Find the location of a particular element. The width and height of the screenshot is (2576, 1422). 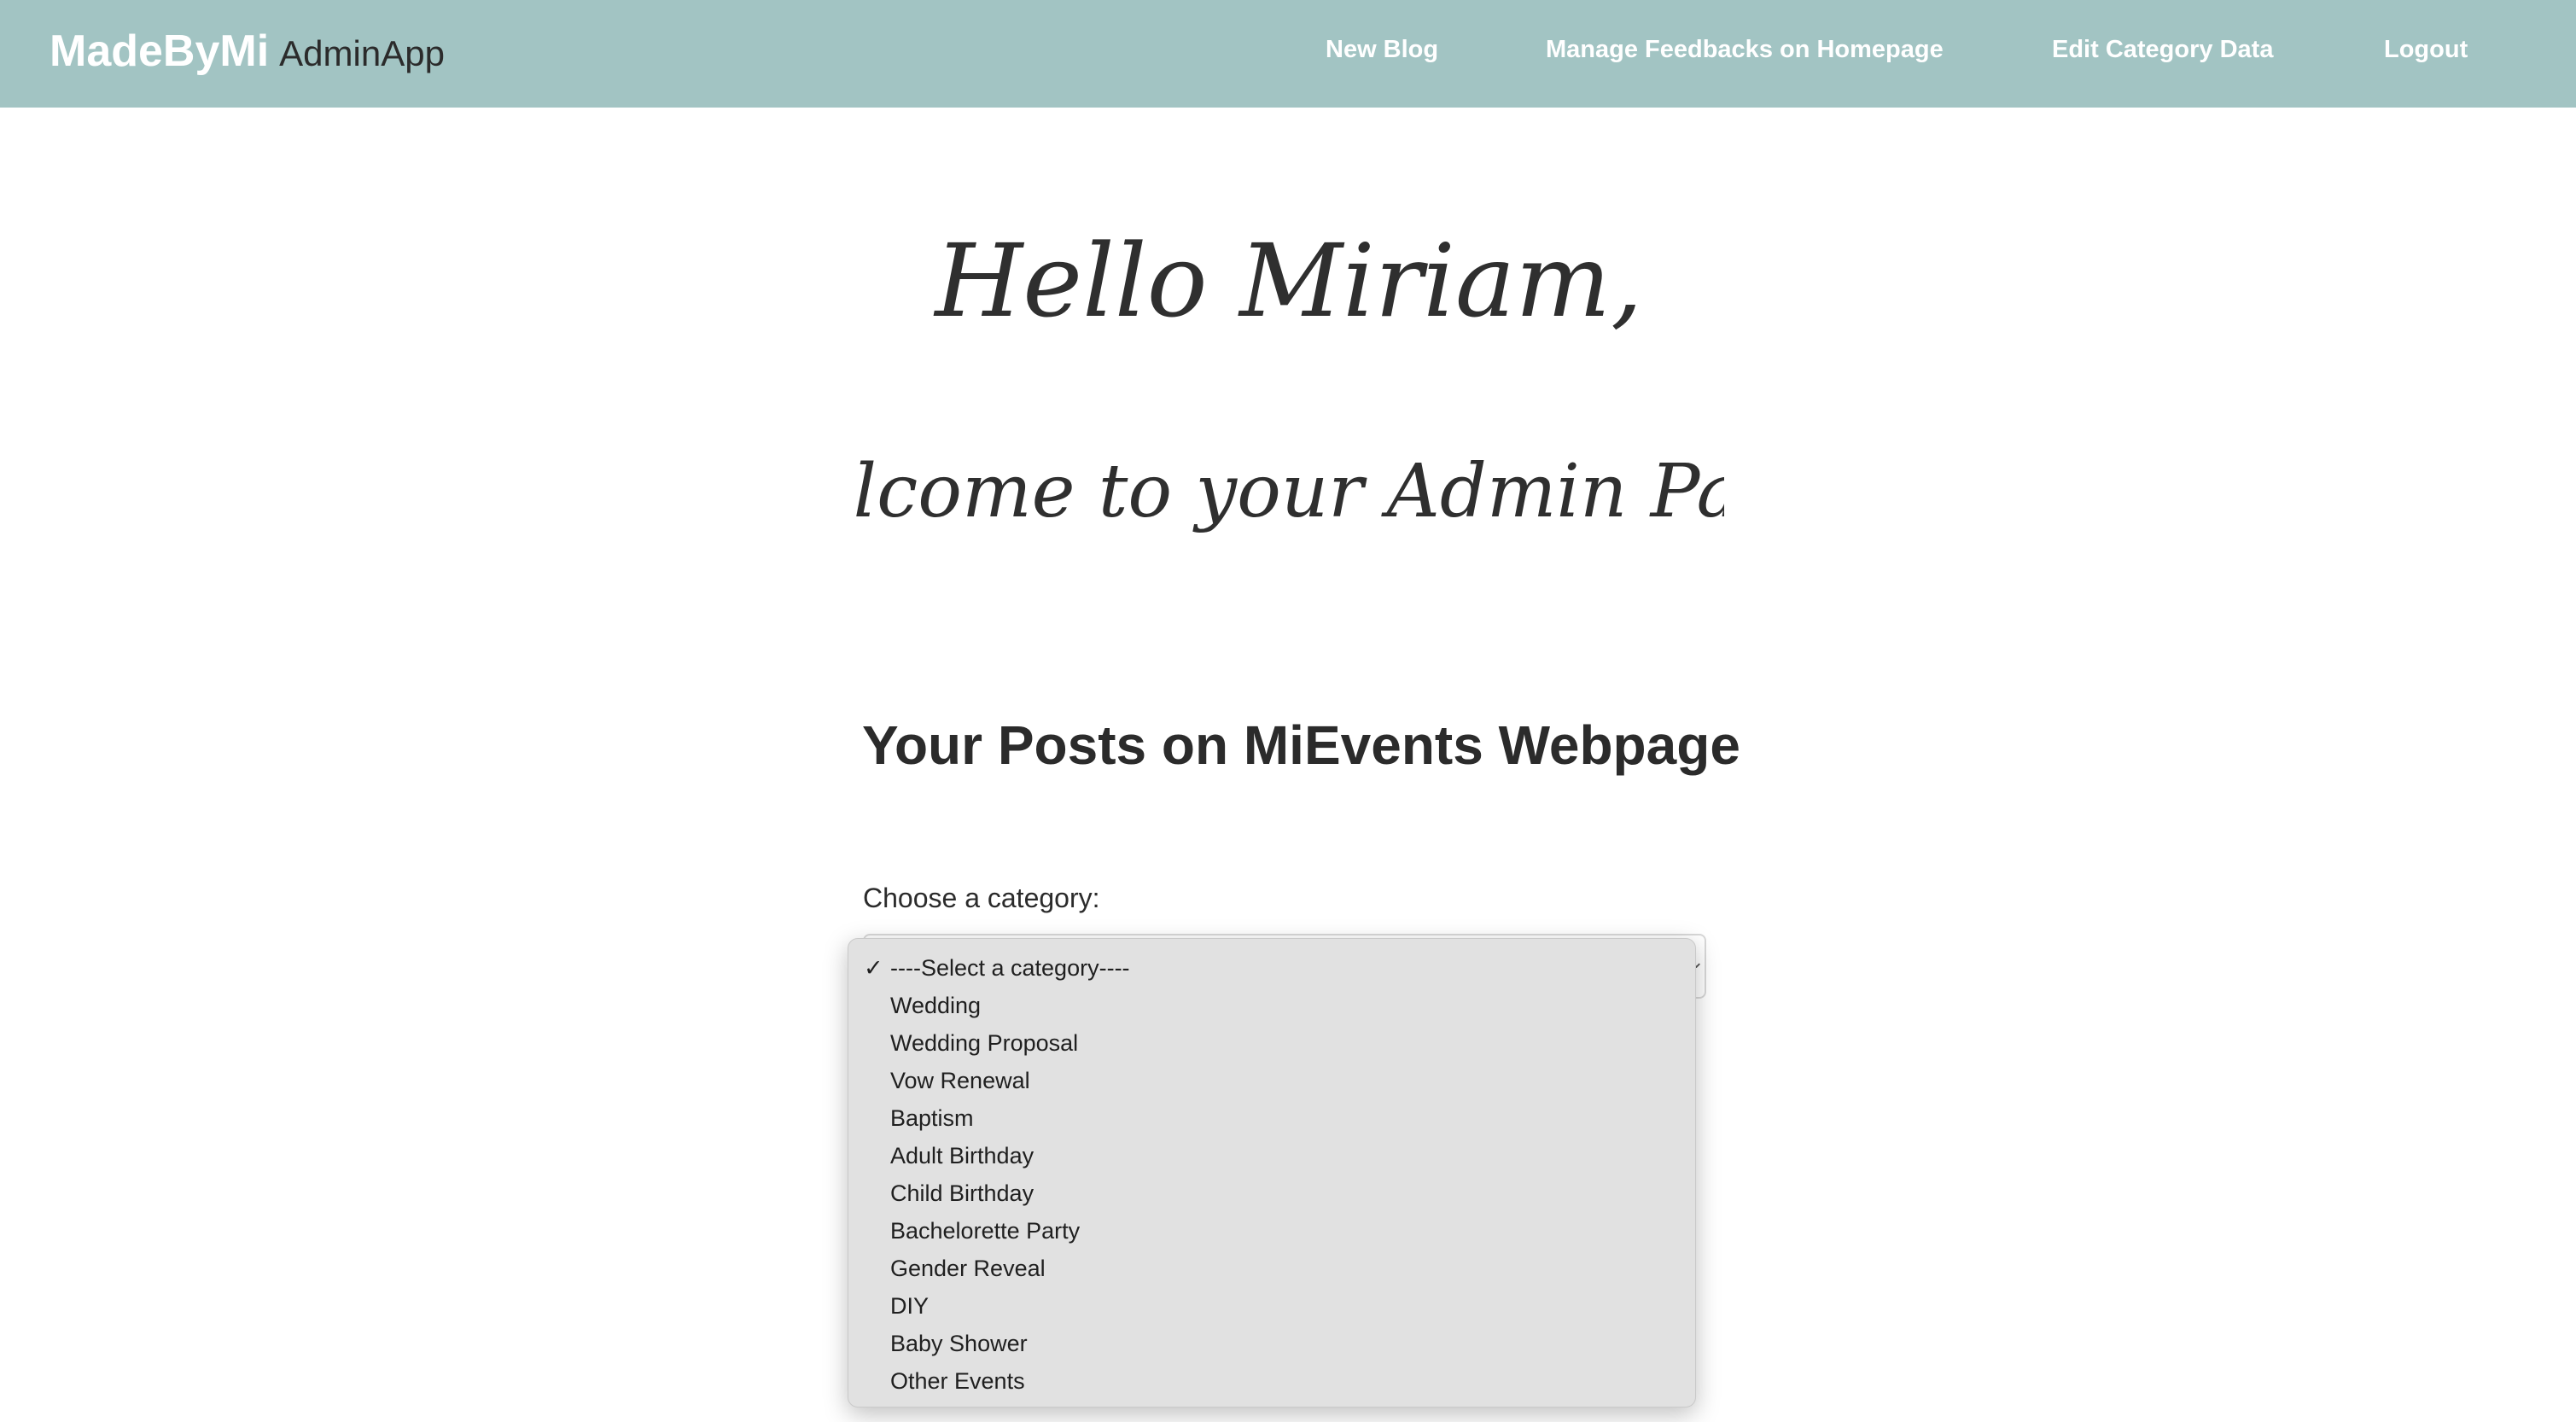

category-option: Baby Shower is located at coordinates (959, 1343).